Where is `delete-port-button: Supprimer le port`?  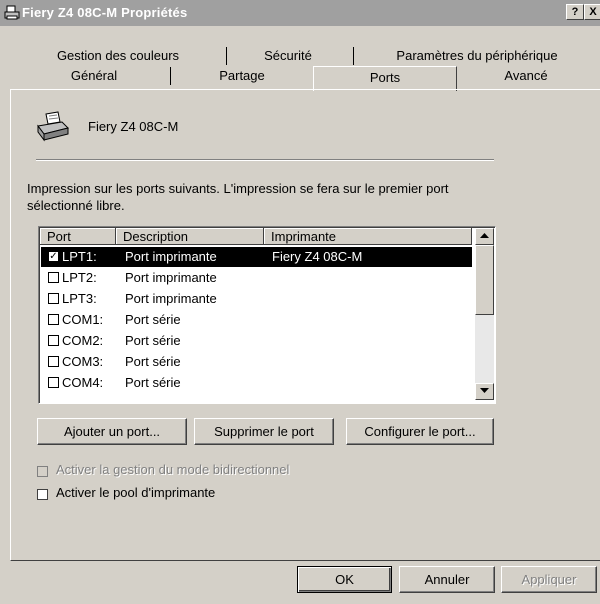
delete-port-button: Supprimer le port is located at coordinates (264, 431).